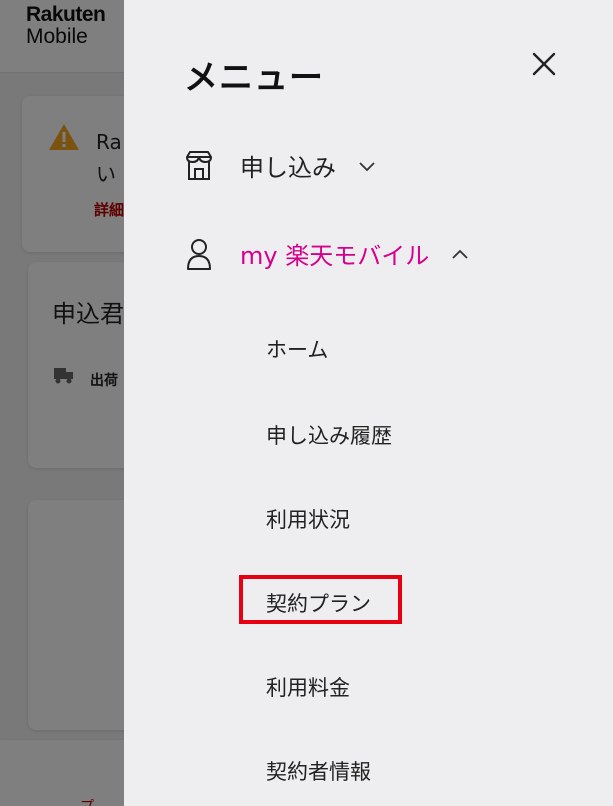 The image size is (613, 806). I want to click on chevron-down-icon, so click(367, 166).